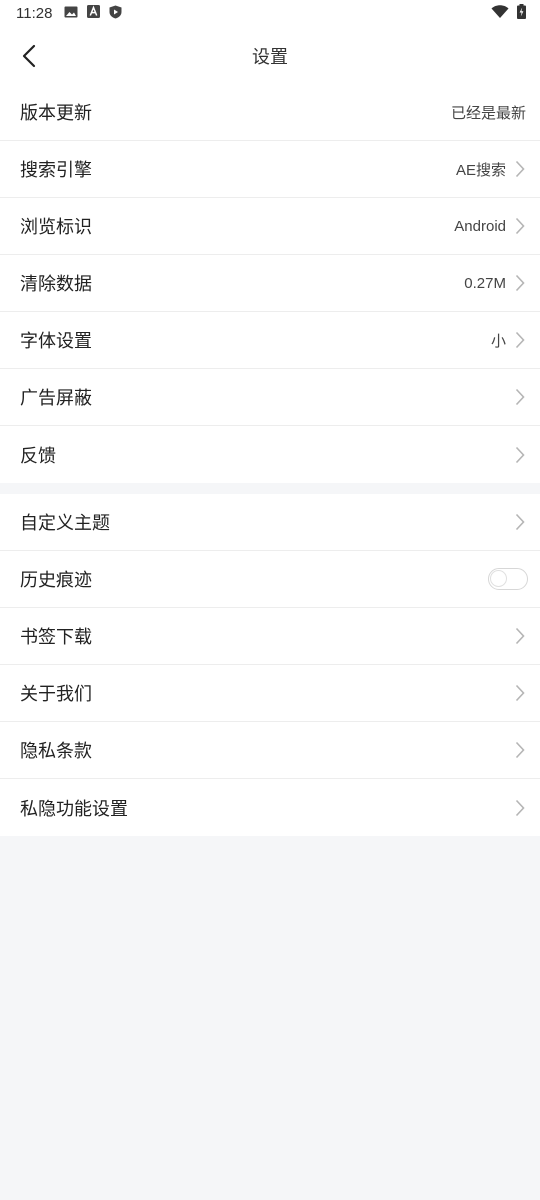 The height and width of the screenshot is (1200, 540). Describe the element at coordinates (480, 170) in the screenshot. I see `setting-value: AE搜索` at that location.